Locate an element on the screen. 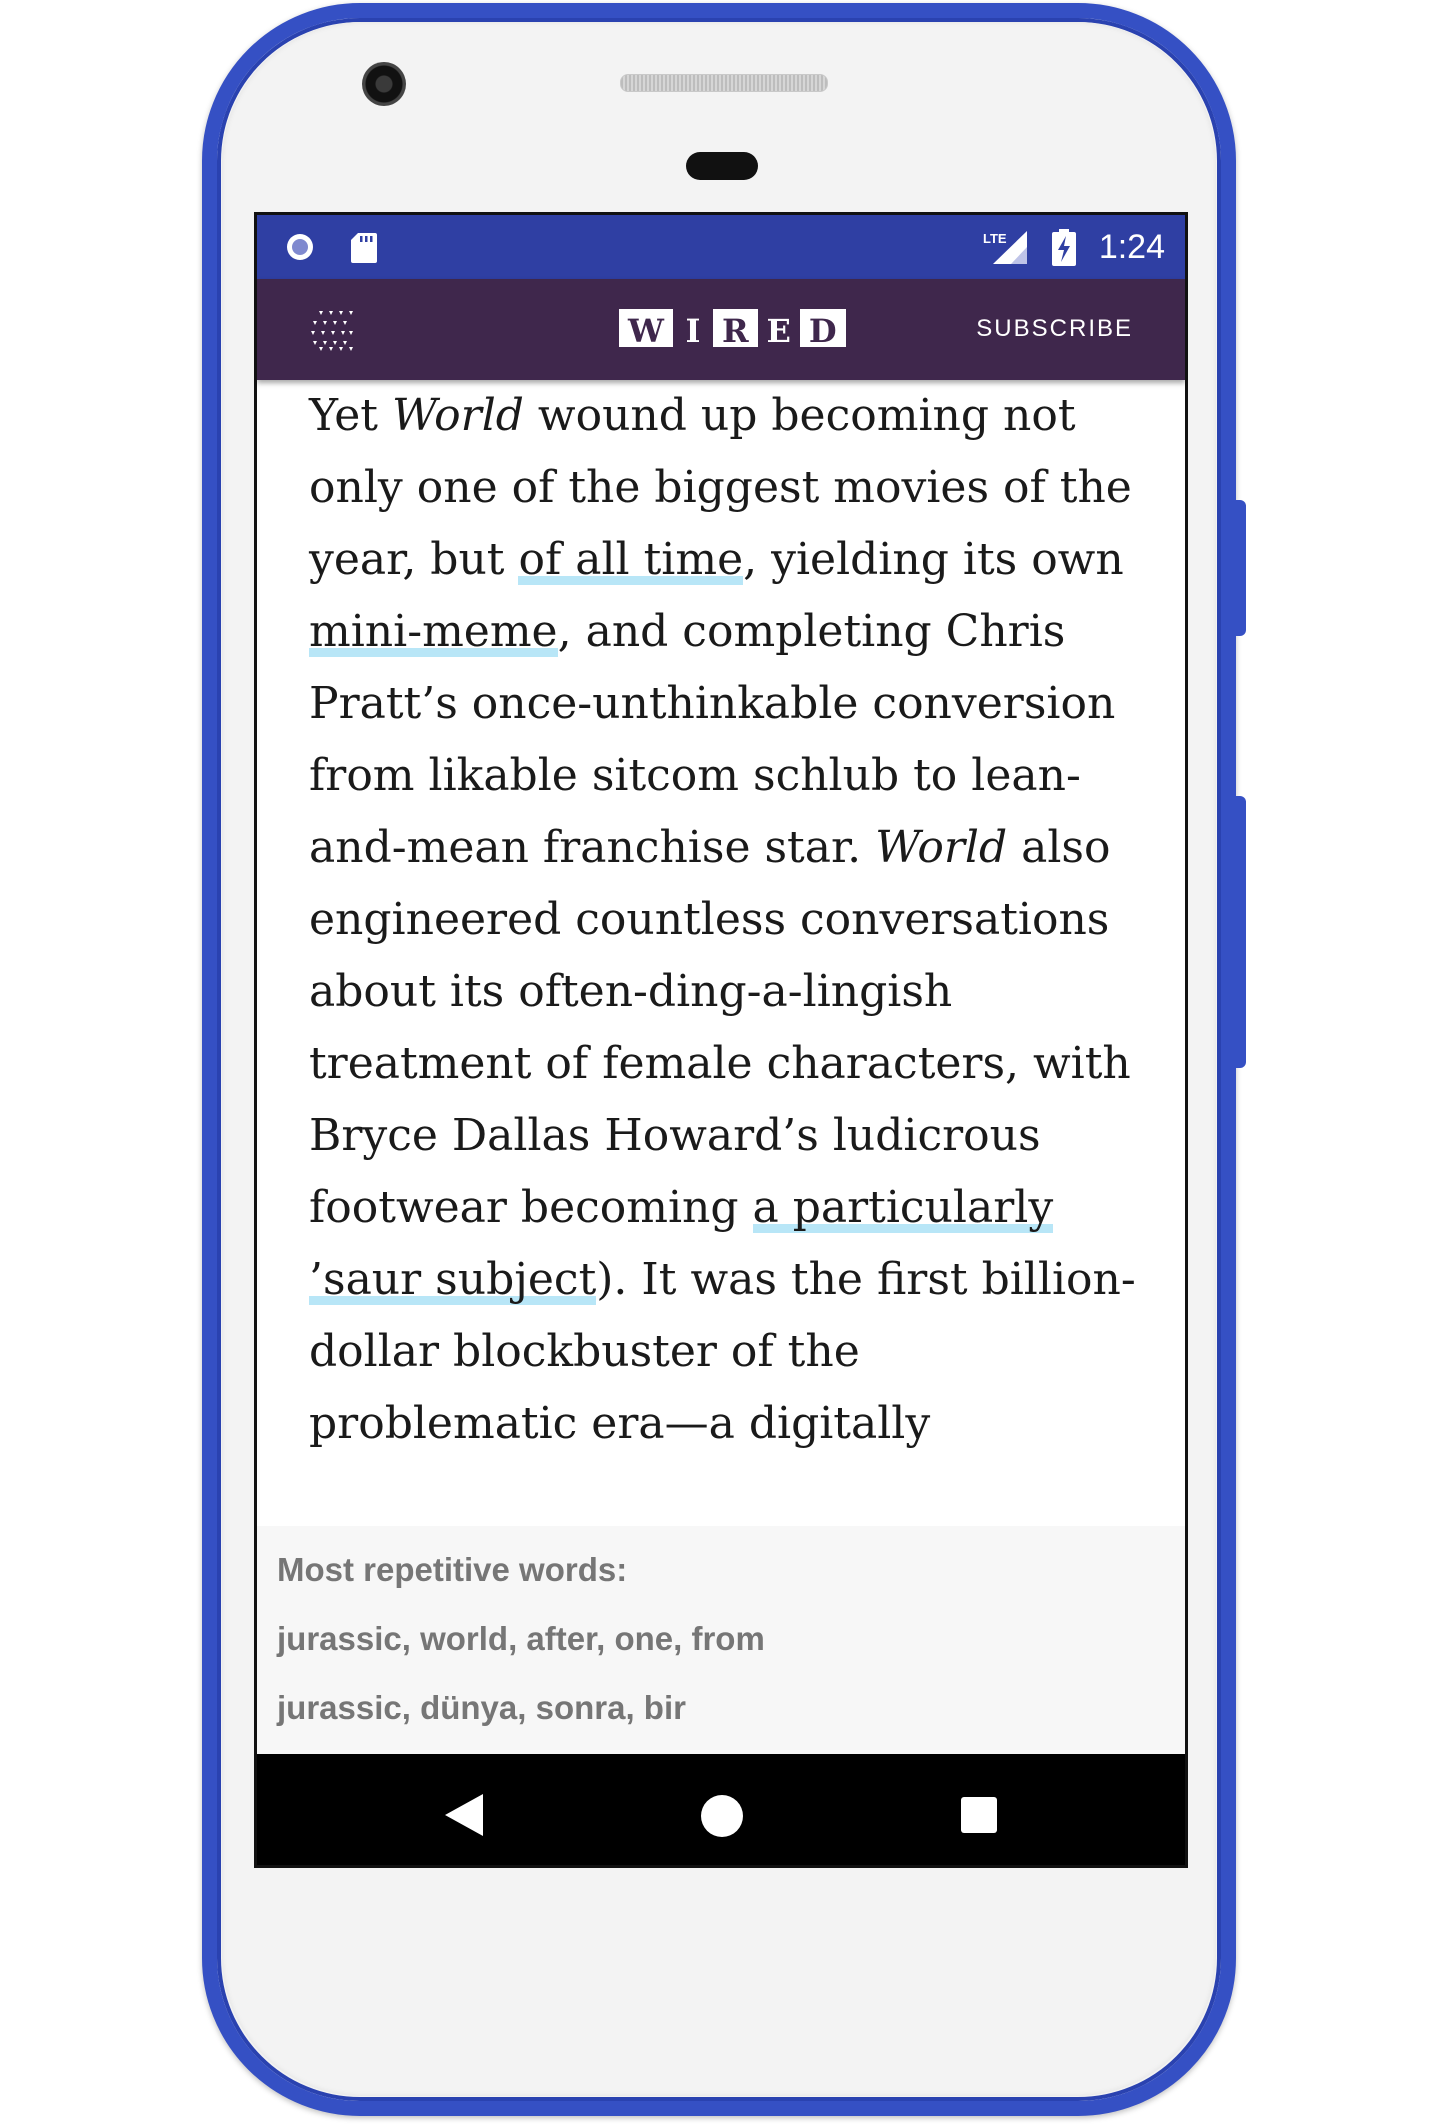  sd-card-icon is located at coordinates (364, 248).